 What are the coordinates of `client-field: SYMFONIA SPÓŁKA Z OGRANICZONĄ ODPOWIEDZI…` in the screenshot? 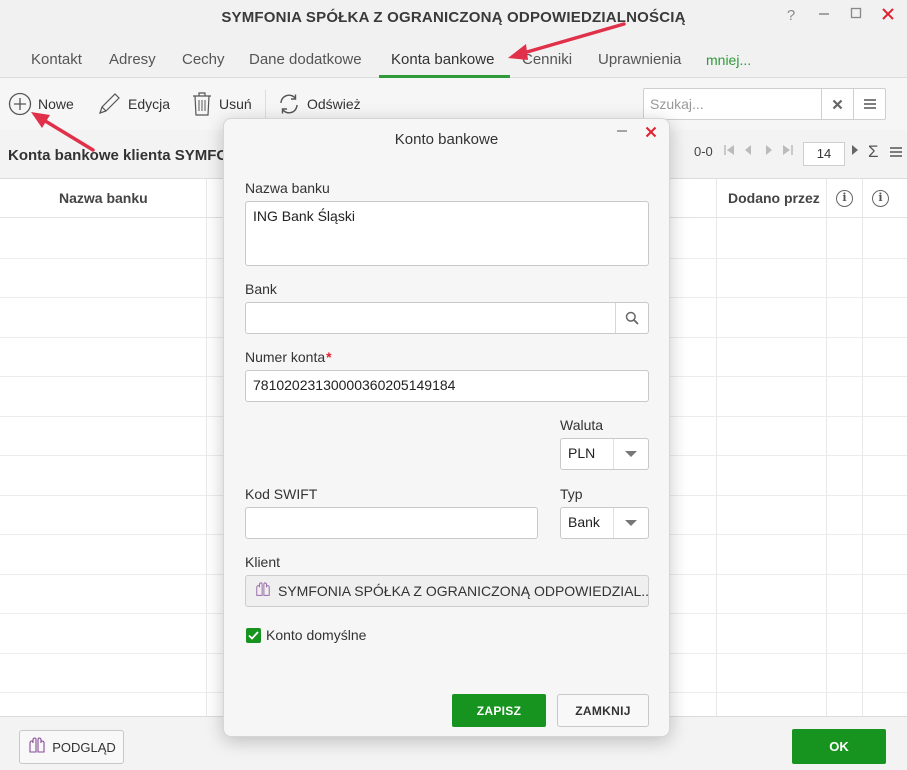 It's located at (447, 591).